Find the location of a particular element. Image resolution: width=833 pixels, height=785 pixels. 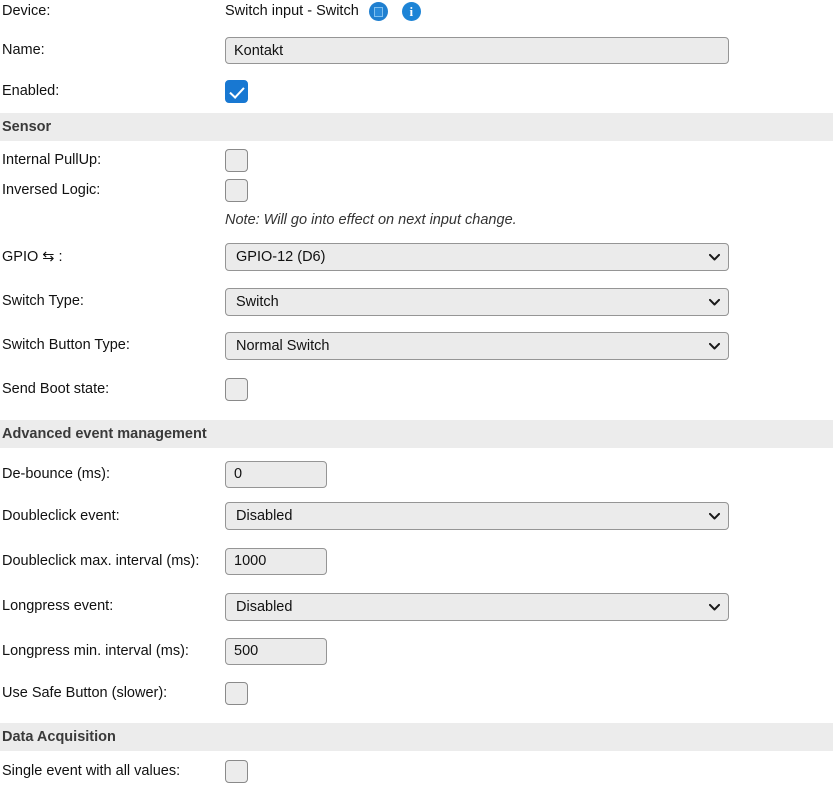

name-label: Name: is located at coordinates (23, 50).